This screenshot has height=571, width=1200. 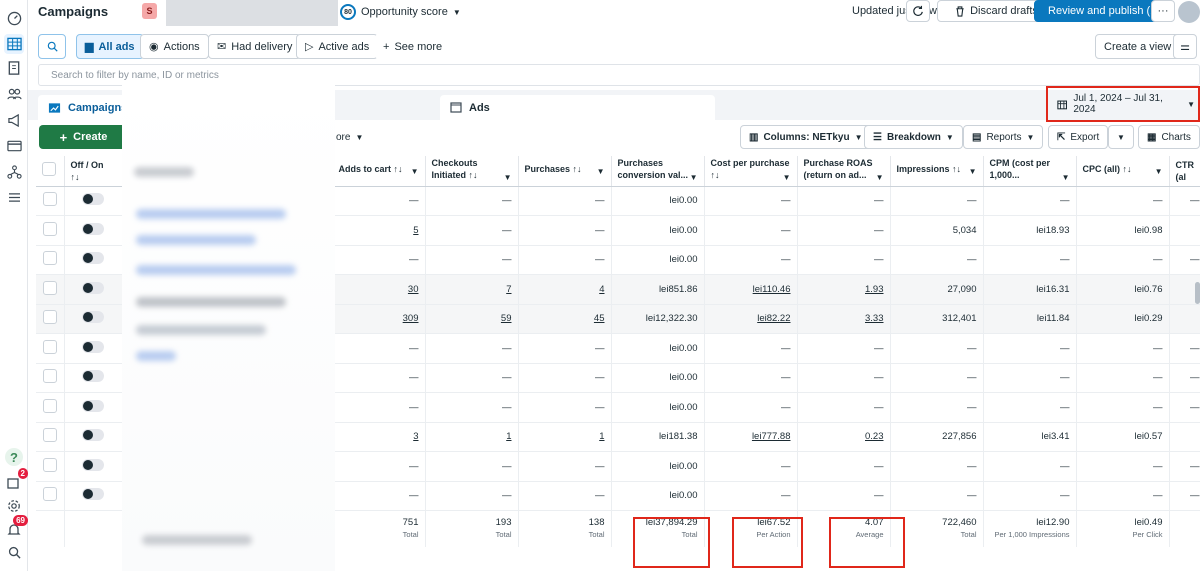 What do you see at coordinates (1121, 137) in the screenshot?
I see `export-menu-button: ▼` at bounding box center [1121, 137].